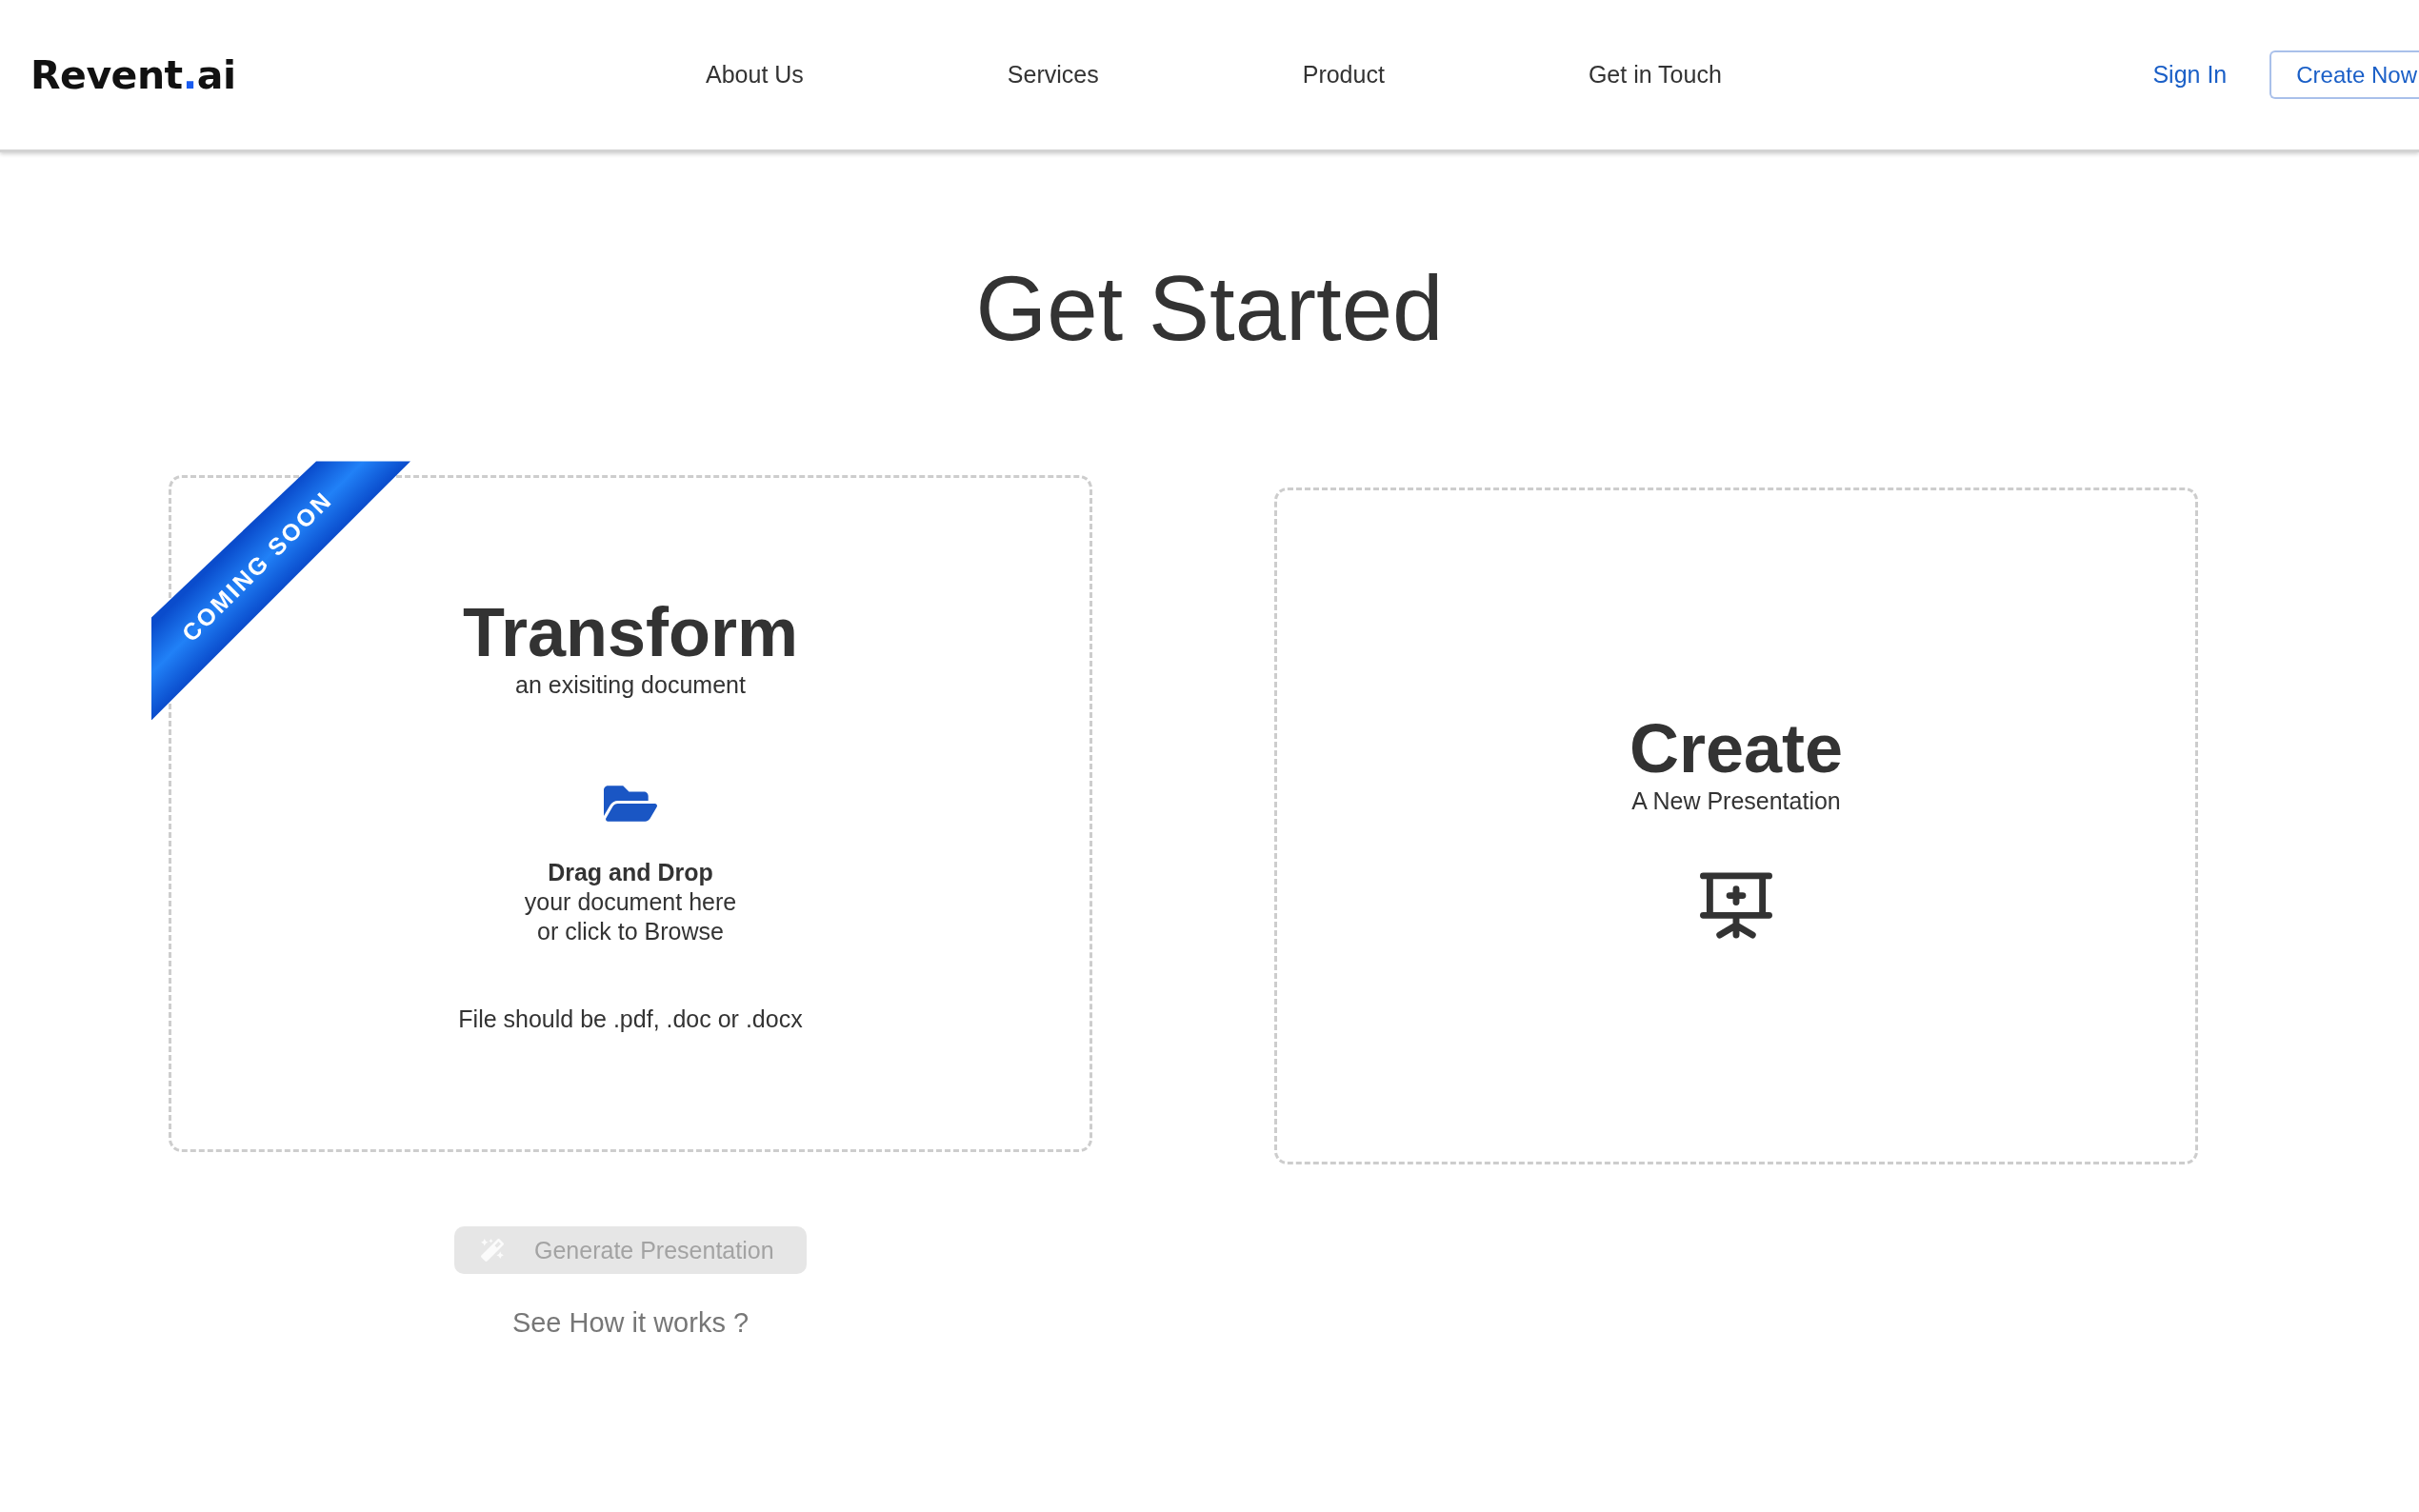 This screenshot has width=2419, height=1512. I want to click on card-title: Create, so click(1736, 747).